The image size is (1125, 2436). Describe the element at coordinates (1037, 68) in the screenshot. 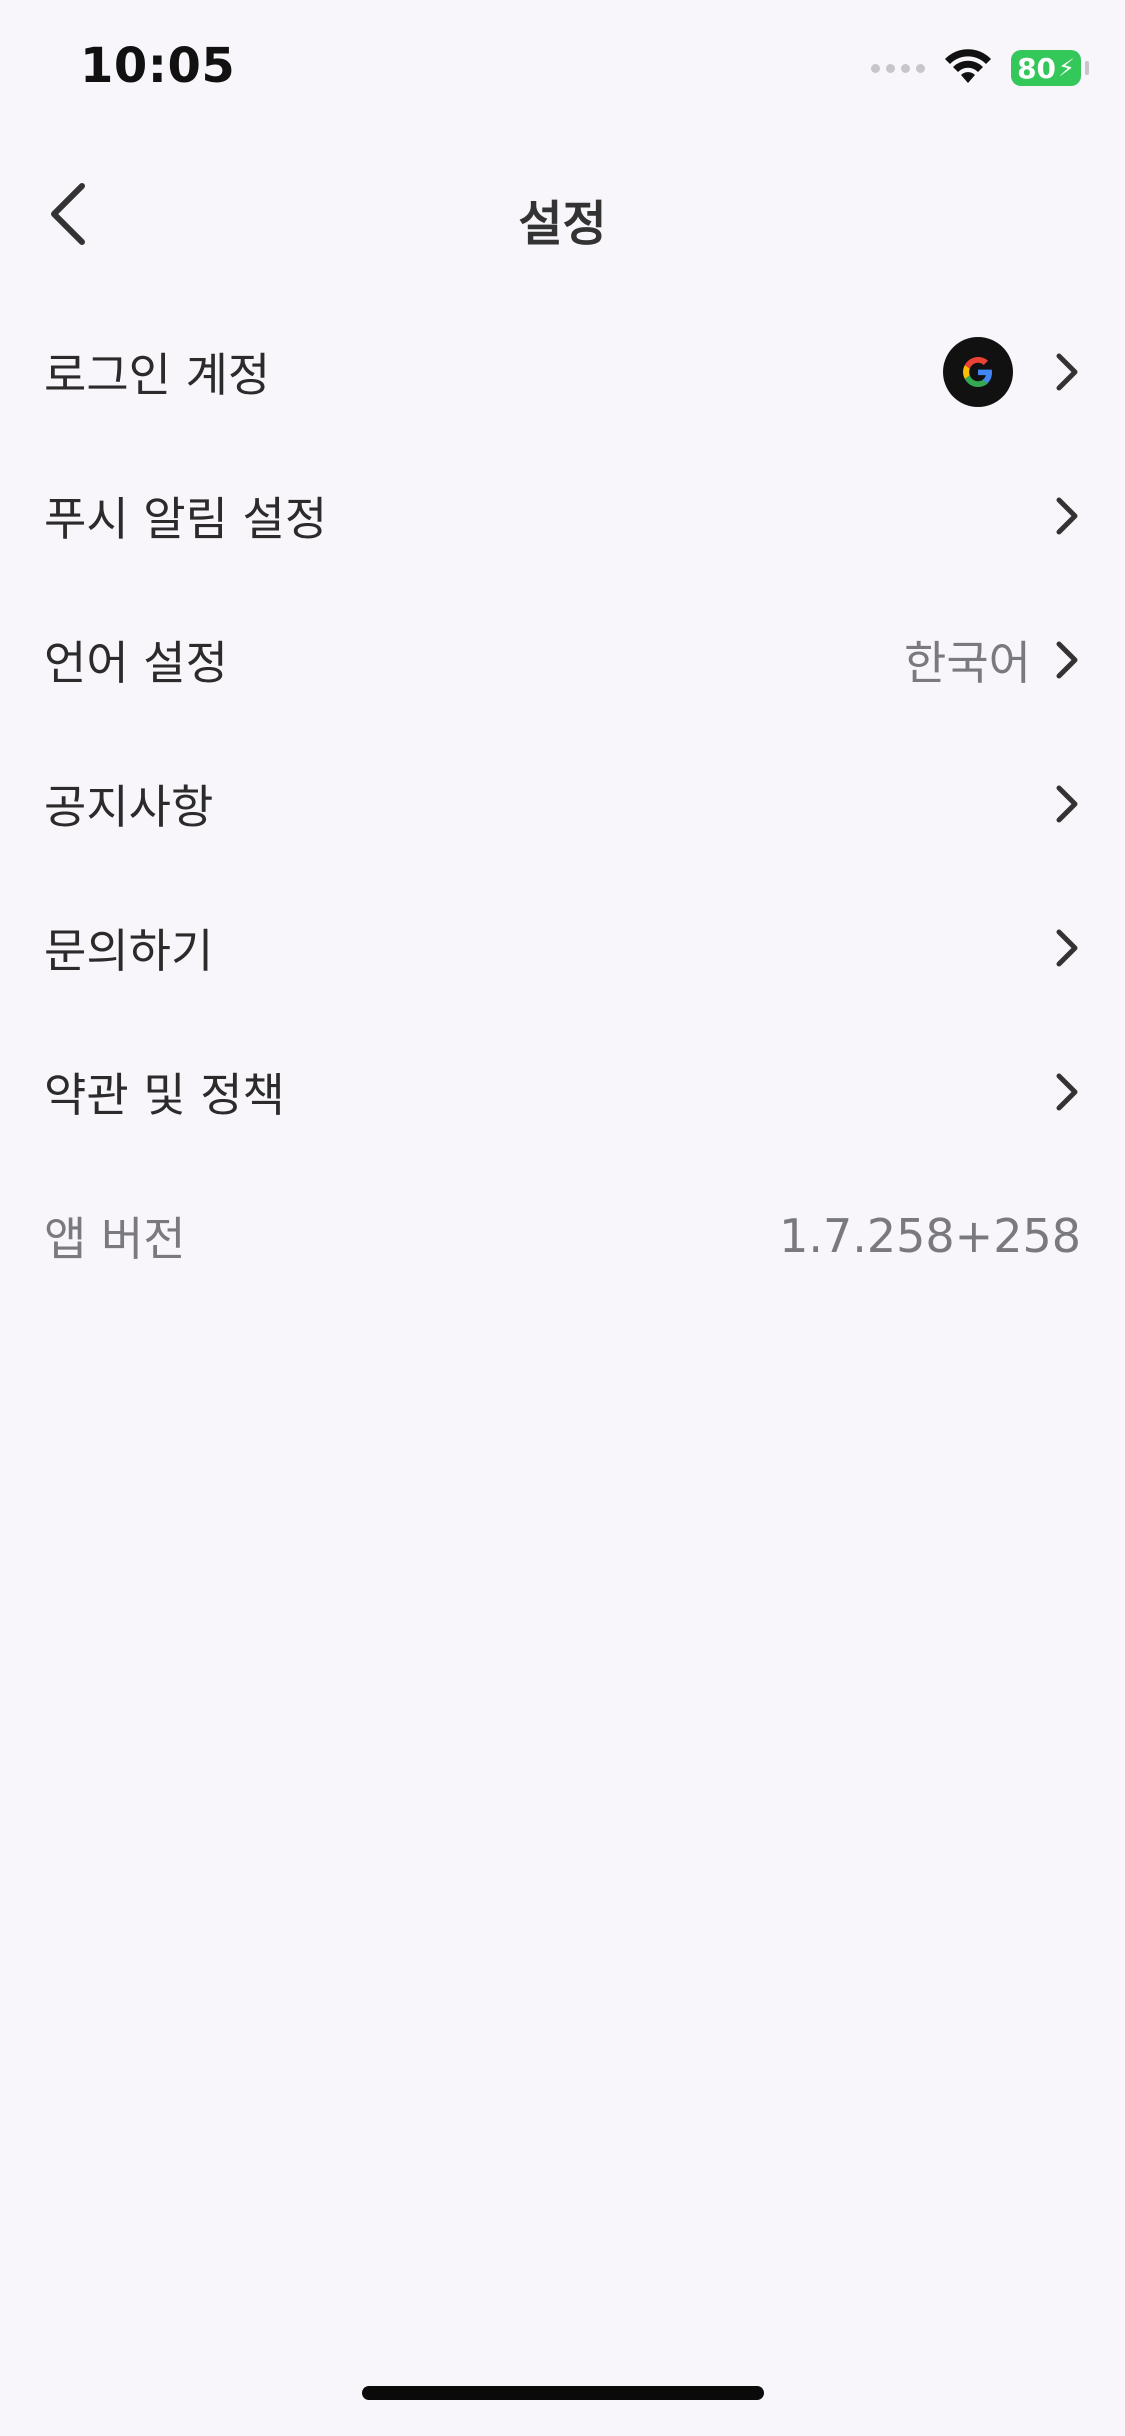

I see `battery-level: 80` at that location.